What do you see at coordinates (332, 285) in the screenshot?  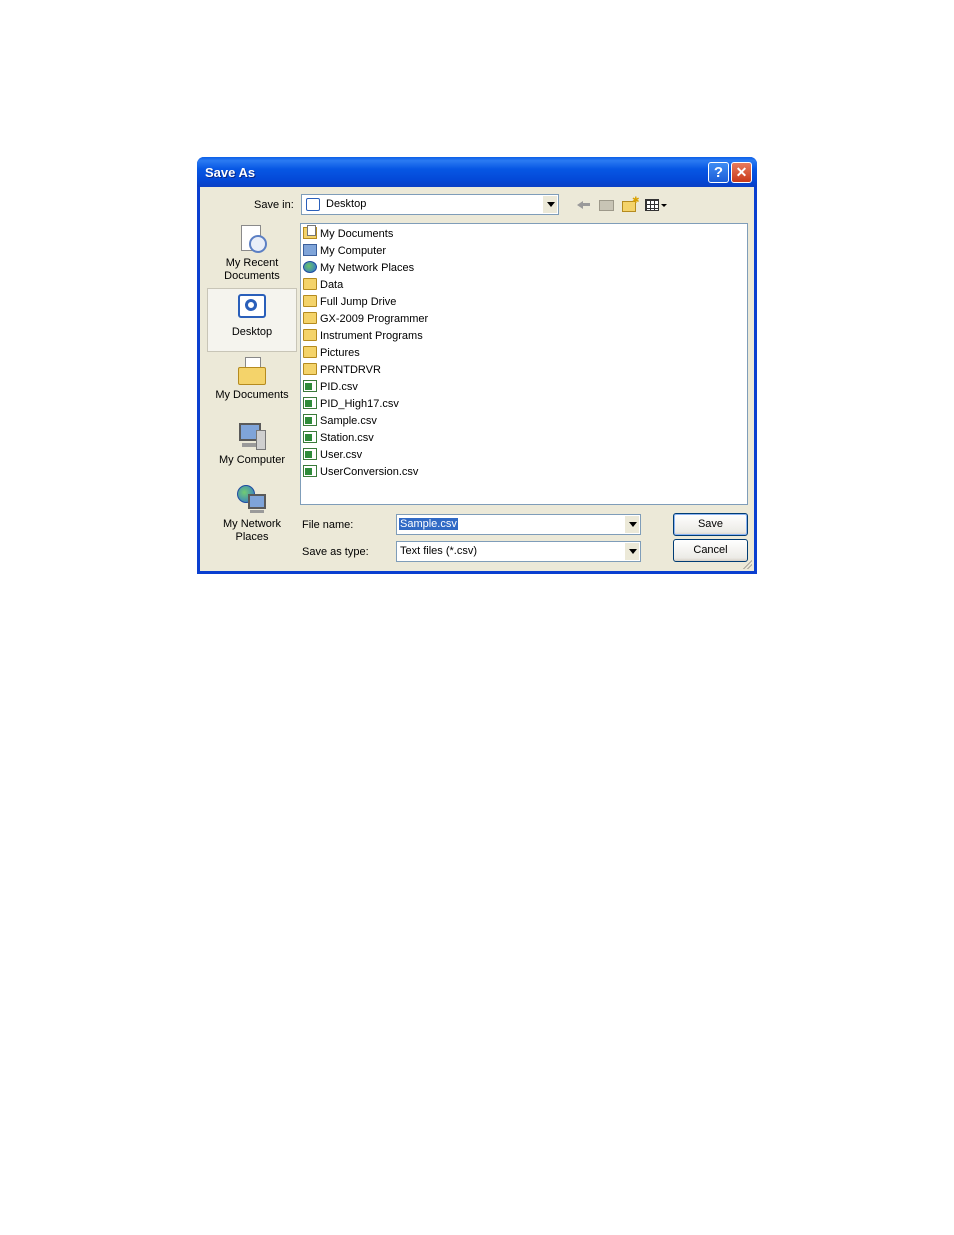 I see `file-name: Data` at bounding box center [332, 285].